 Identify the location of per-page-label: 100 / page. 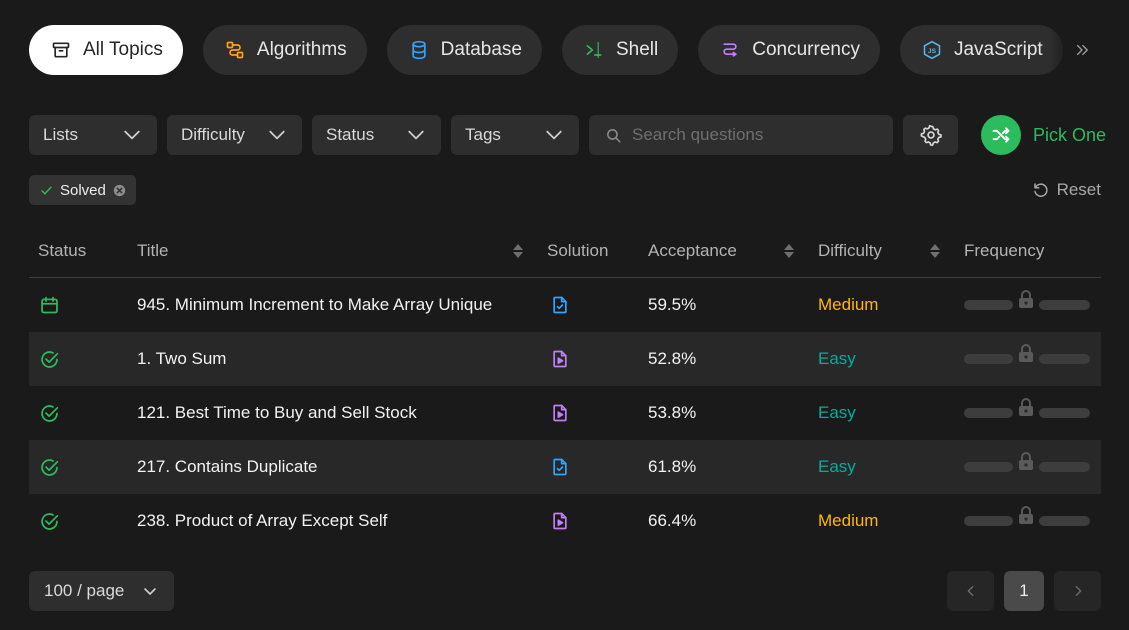
(84, 590).